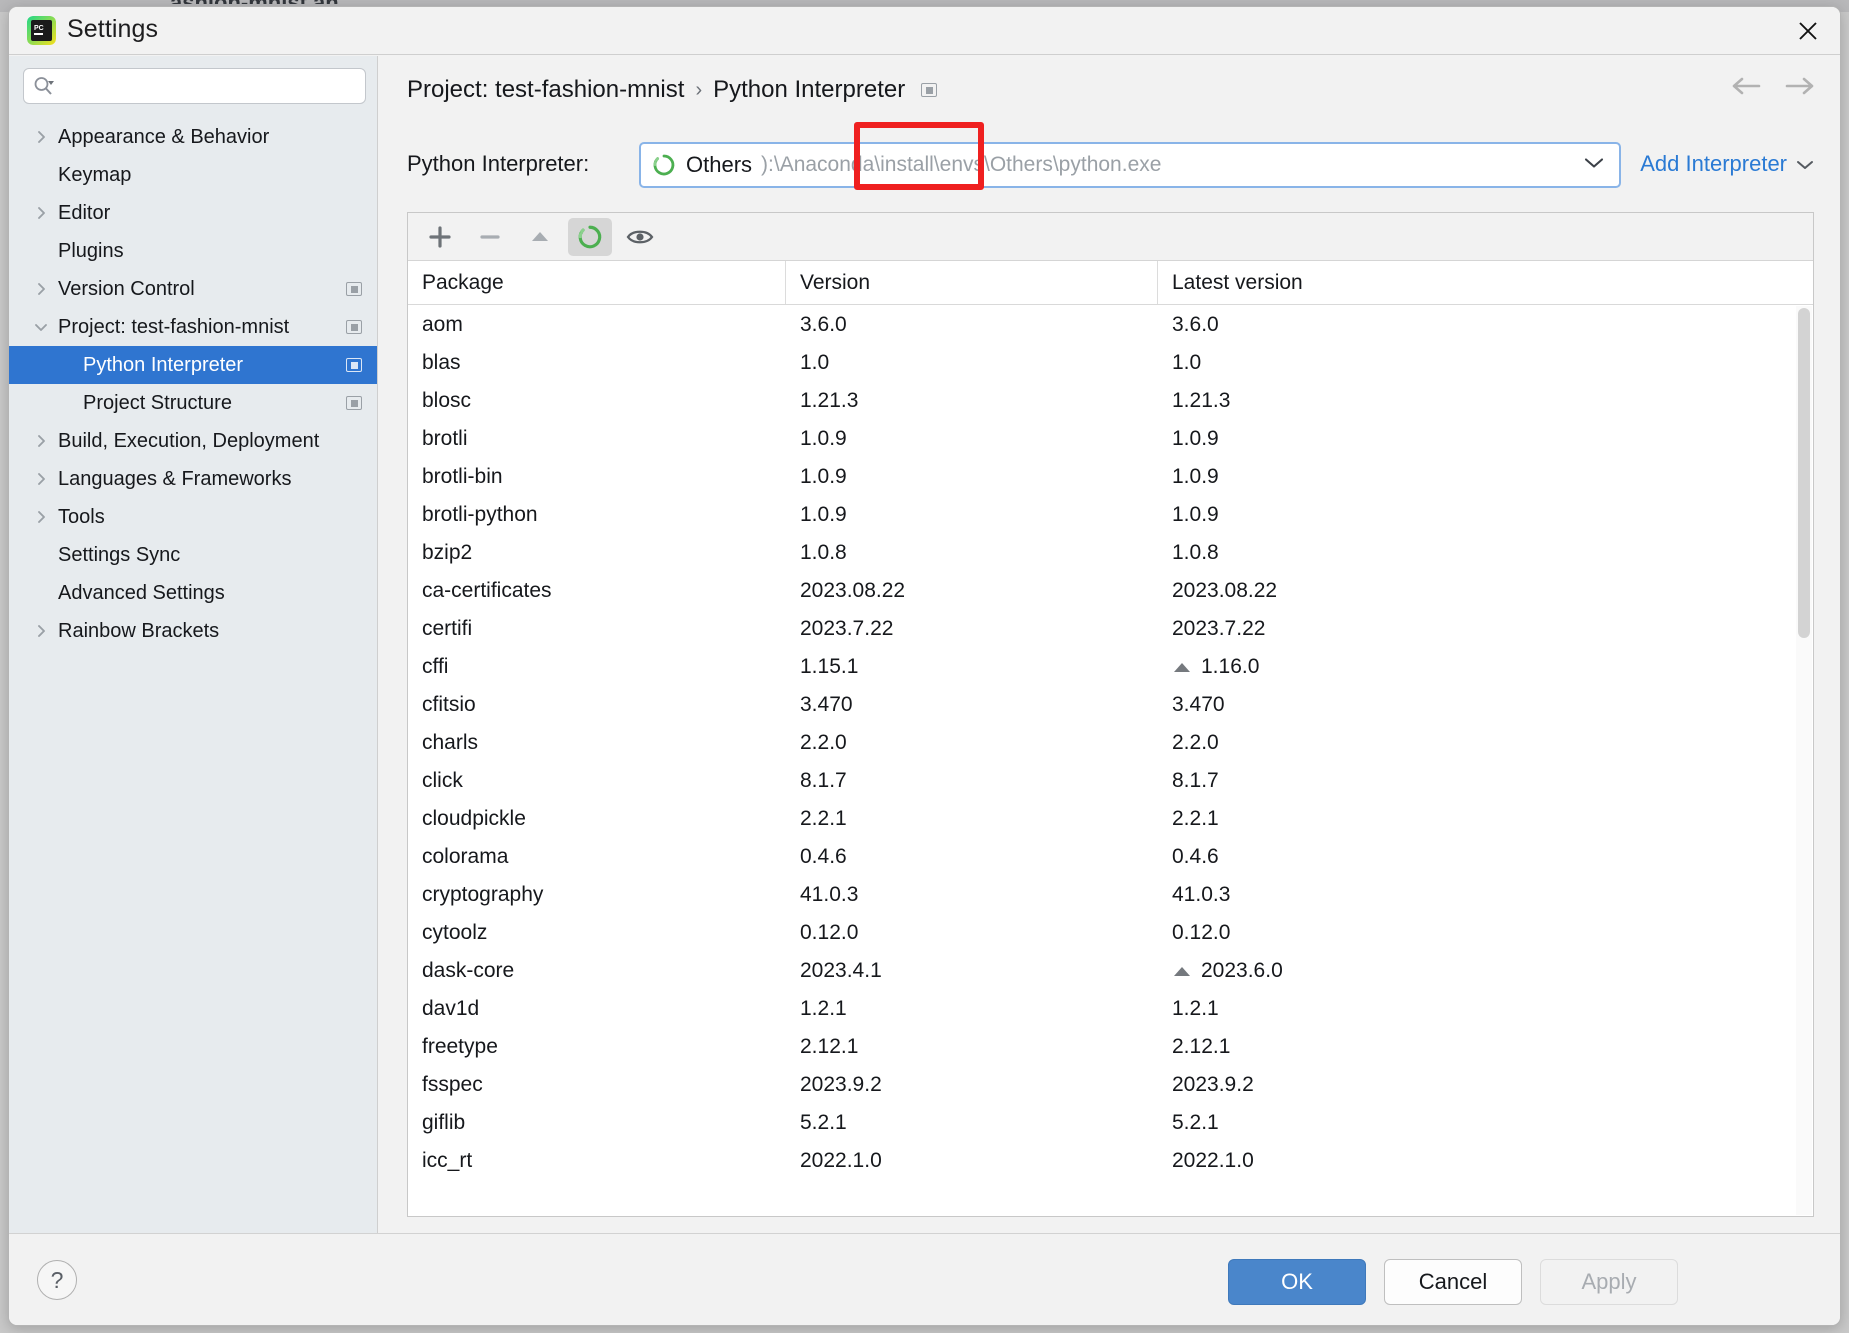 The image size is (1849, 1333). I want to click on sidebar-item-label: Editor, so click(84, 212).